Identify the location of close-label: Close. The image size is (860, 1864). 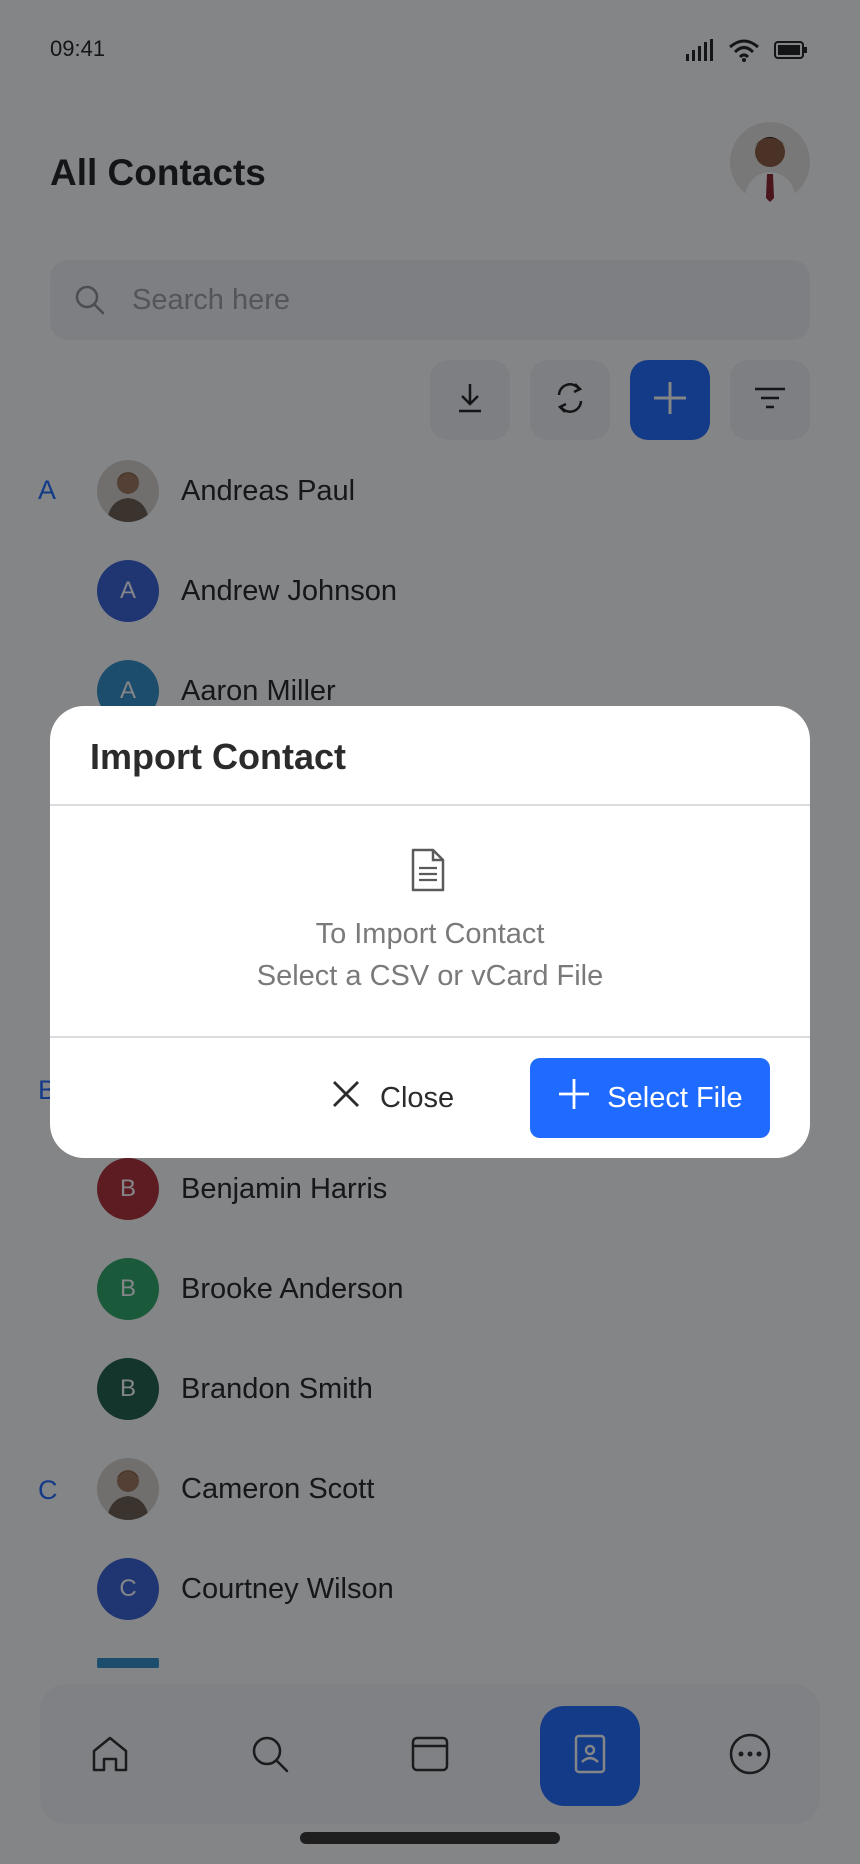
(417, 1097).